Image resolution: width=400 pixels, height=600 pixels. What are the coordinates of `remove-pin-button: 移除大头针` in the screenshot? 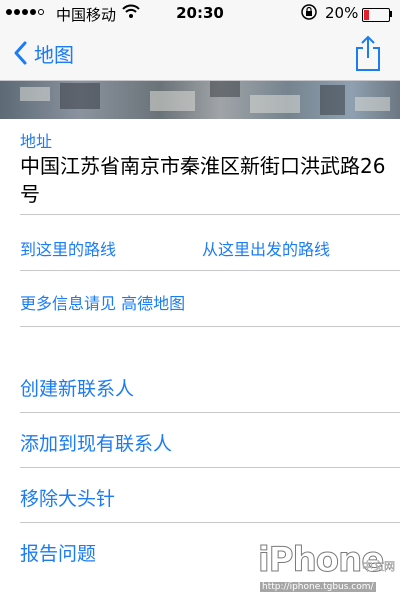 It's located at (67, 497).